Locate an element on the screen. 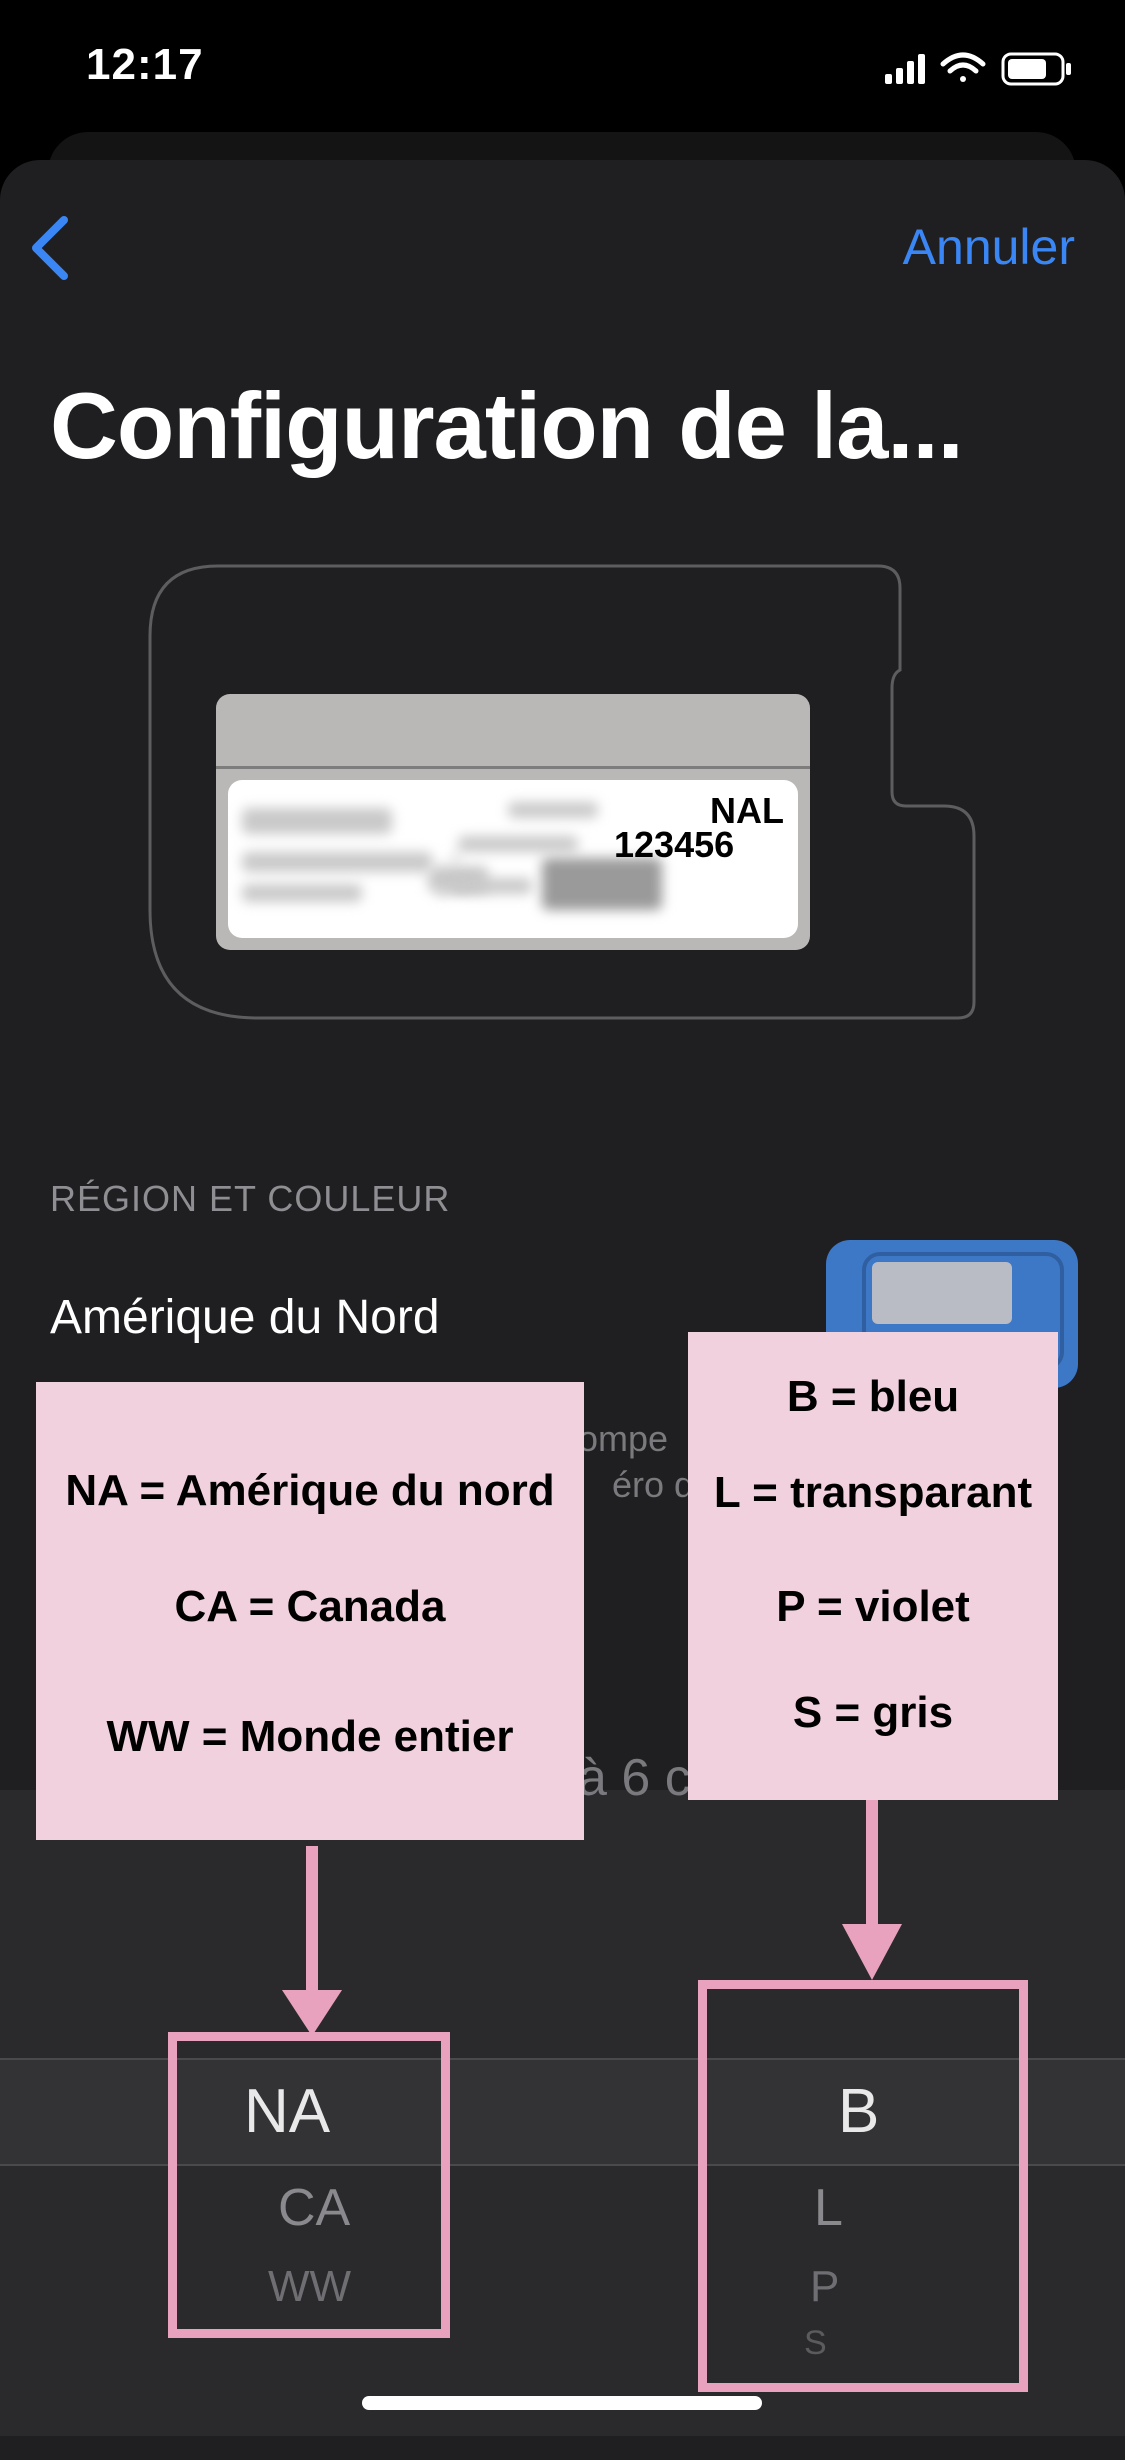  annotation-line: S = gris is located at coordinates (873, 1712).